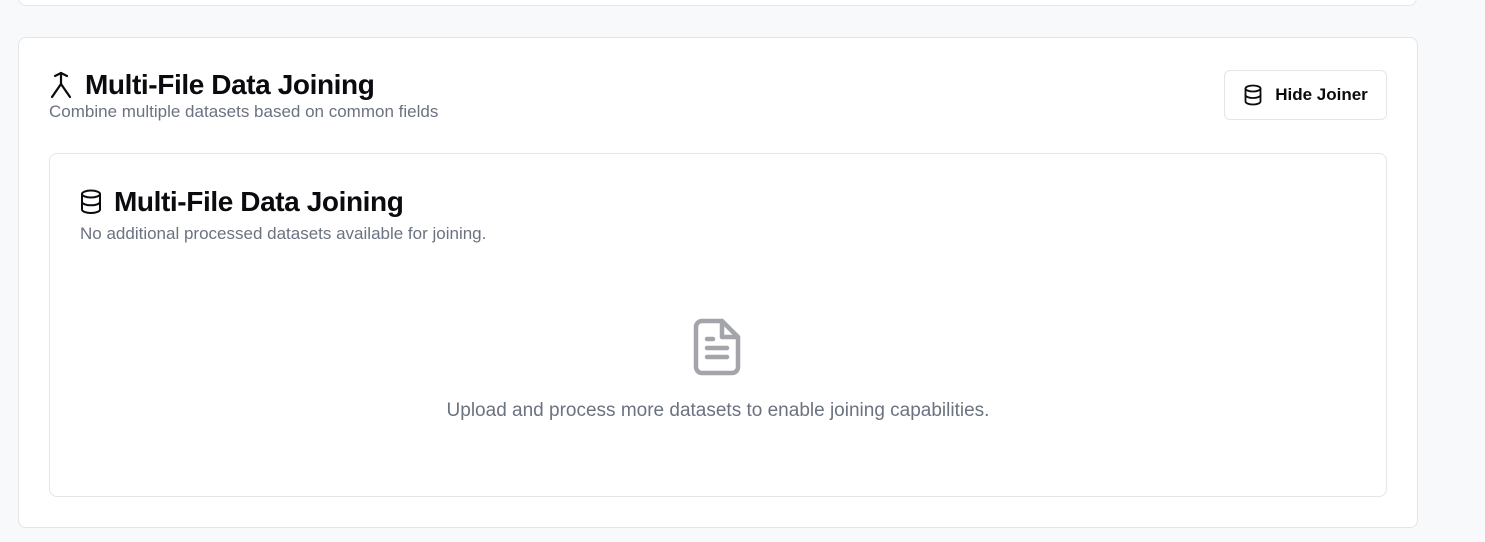  What do you see at coordinates (61, 85) in the screenshot?
I see `merge-icon` at bounding box center [61, 85].